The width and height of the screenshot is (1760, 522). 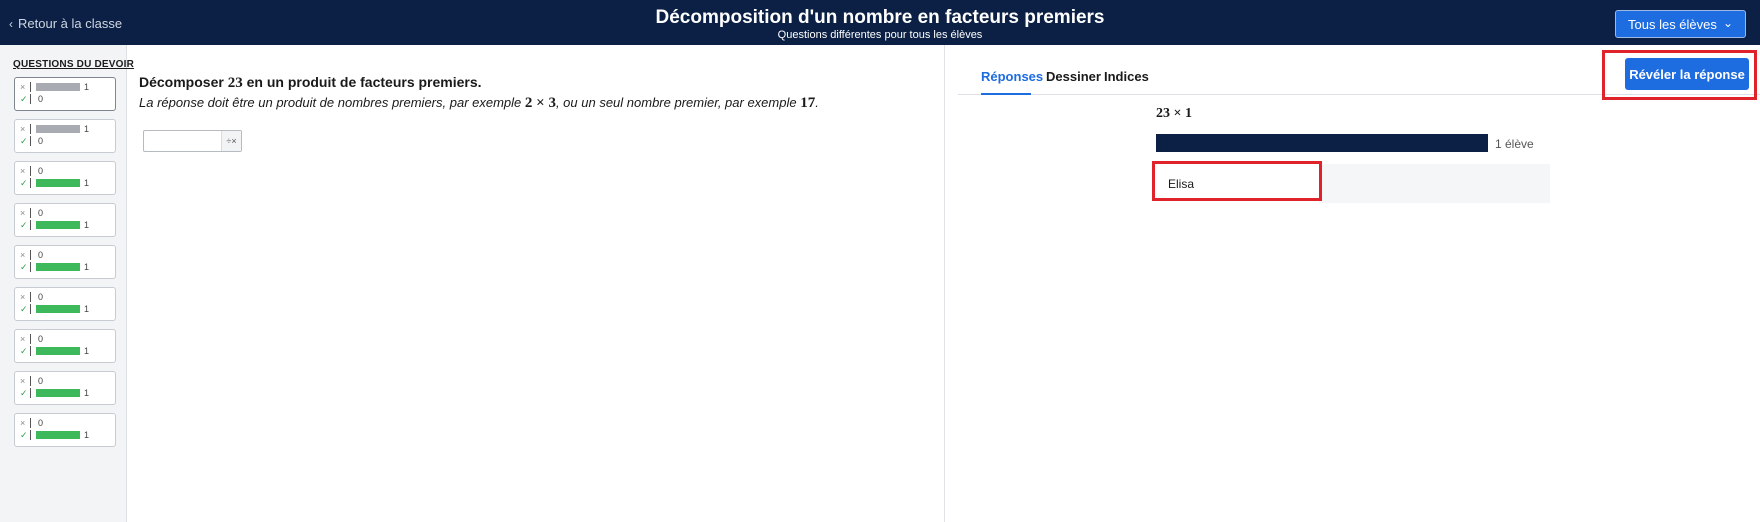 What do you see at coordinates (1012, 76) in the screenshot?
I see `tab-responses: Réponses` at bounding box center [1012, 76].